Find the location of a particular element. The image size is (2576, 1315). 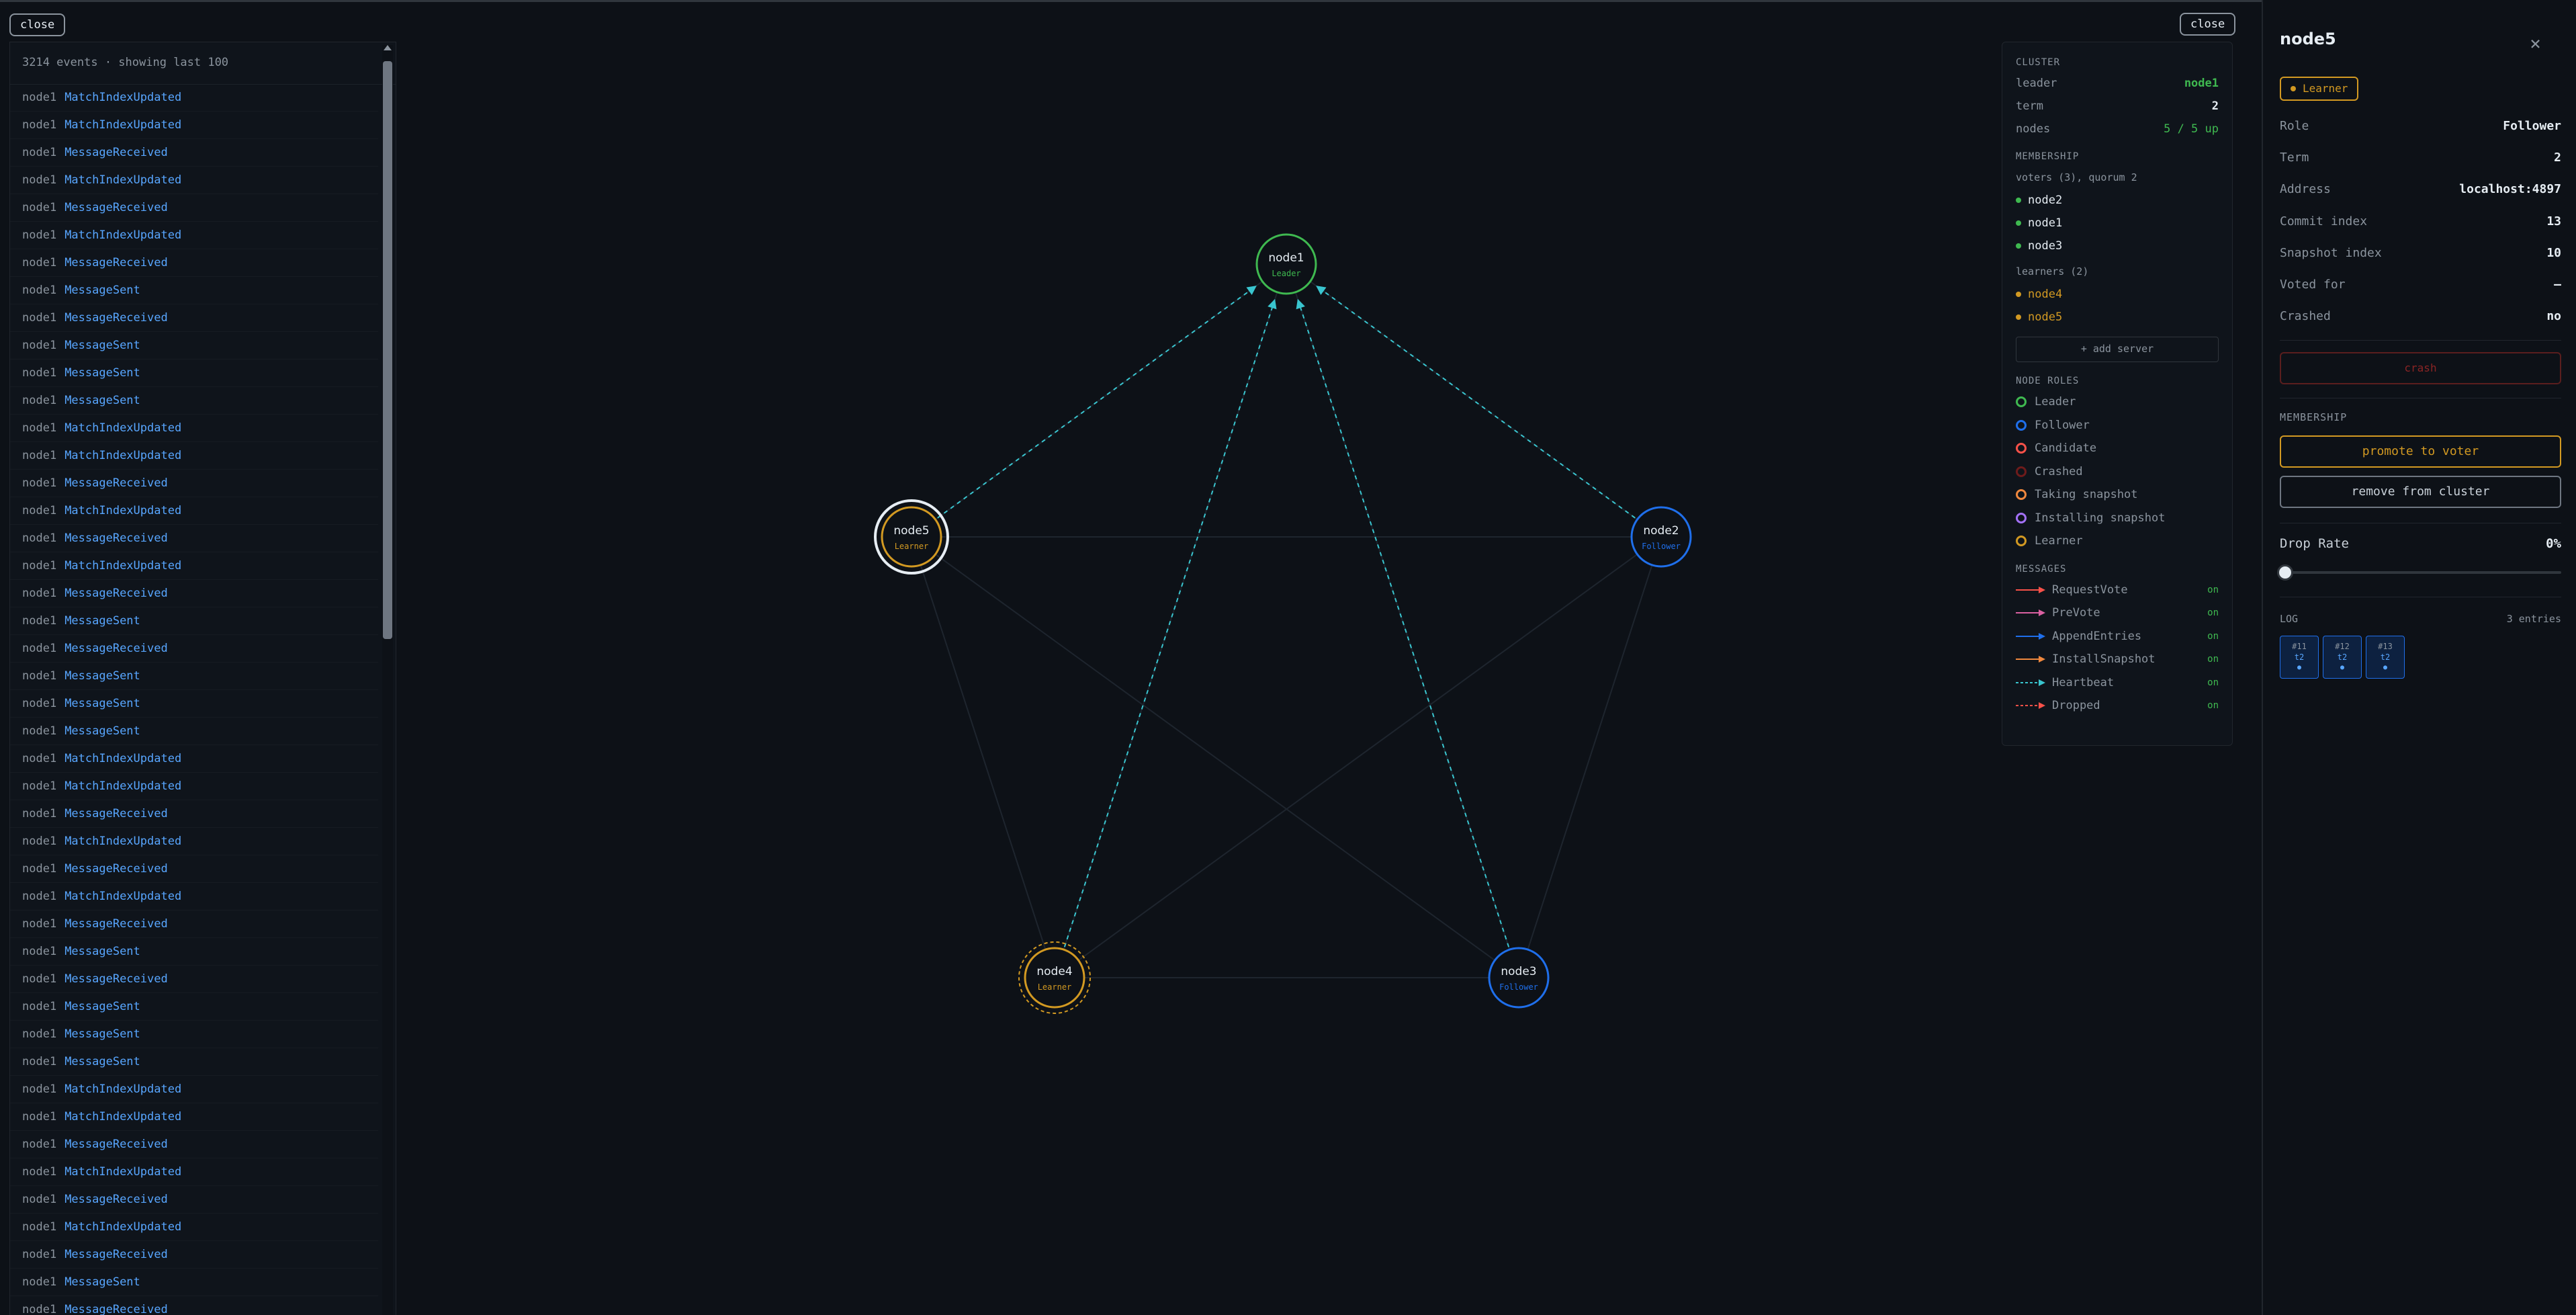

crash-button: crash is located at coordinates (2421, 368).